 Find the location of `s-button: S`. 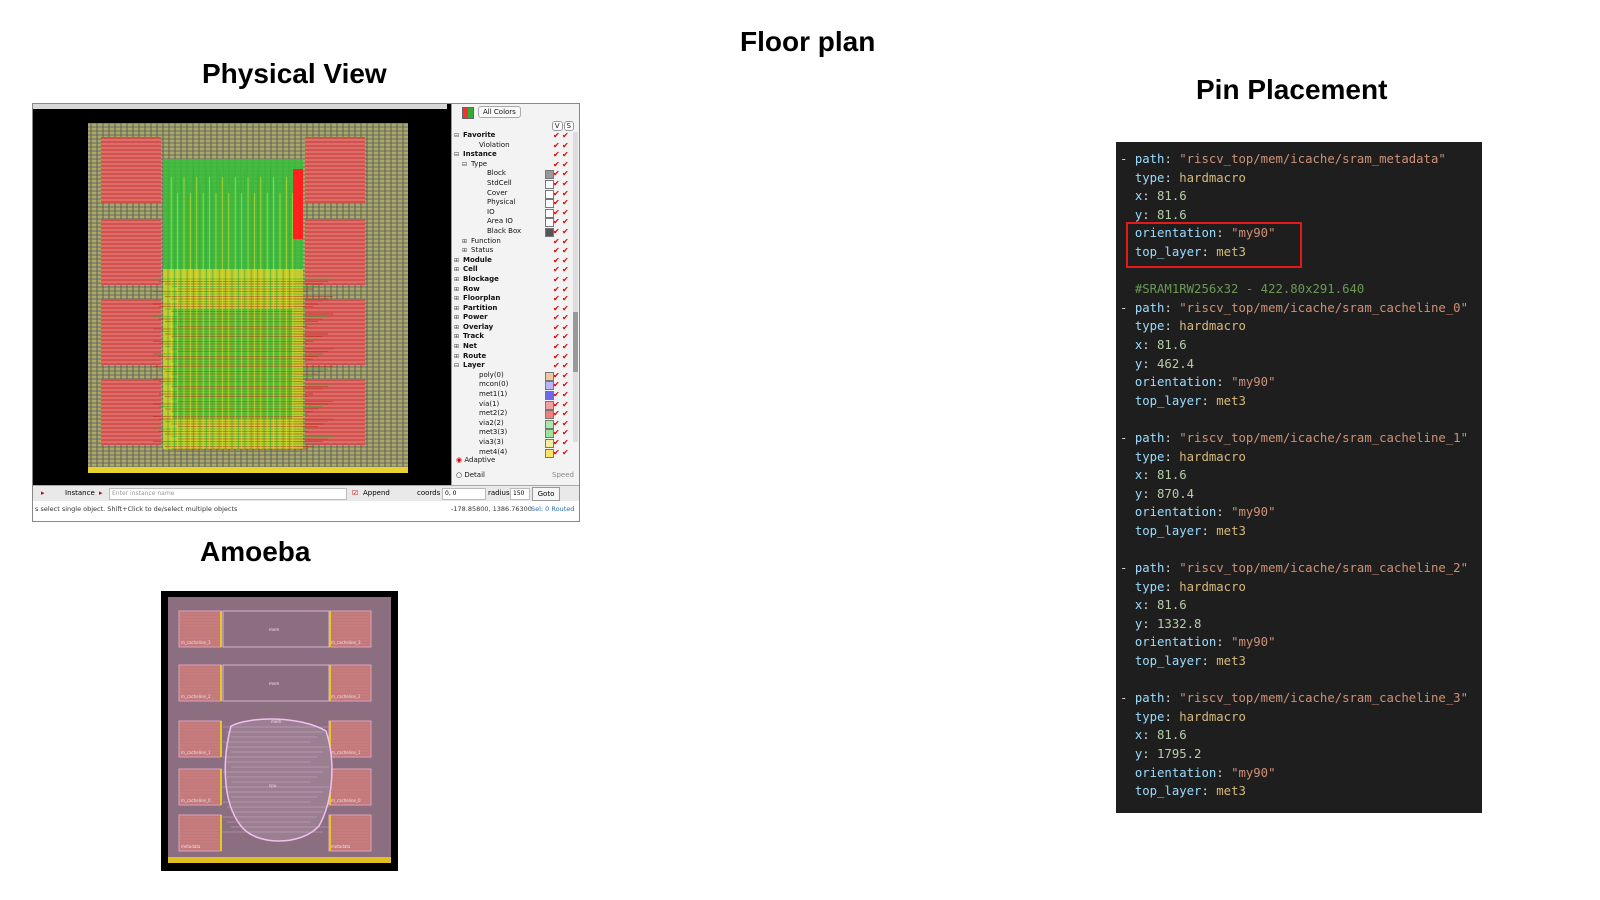

s-button: S is located at coordinates (568, 126).